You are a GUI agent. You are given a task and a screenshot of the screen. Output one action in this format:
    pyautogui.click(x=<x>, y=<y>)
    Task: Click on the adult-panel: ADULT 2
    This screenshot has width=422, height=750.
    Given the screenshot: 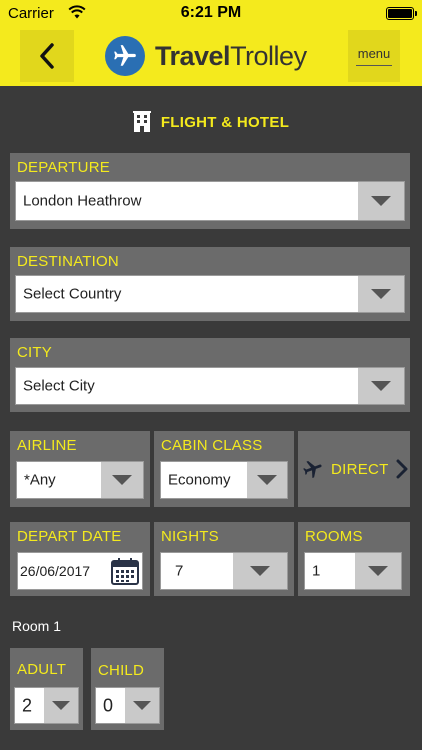 What is the action you would take?
    pyautogui.click(x=46, y=689)
    